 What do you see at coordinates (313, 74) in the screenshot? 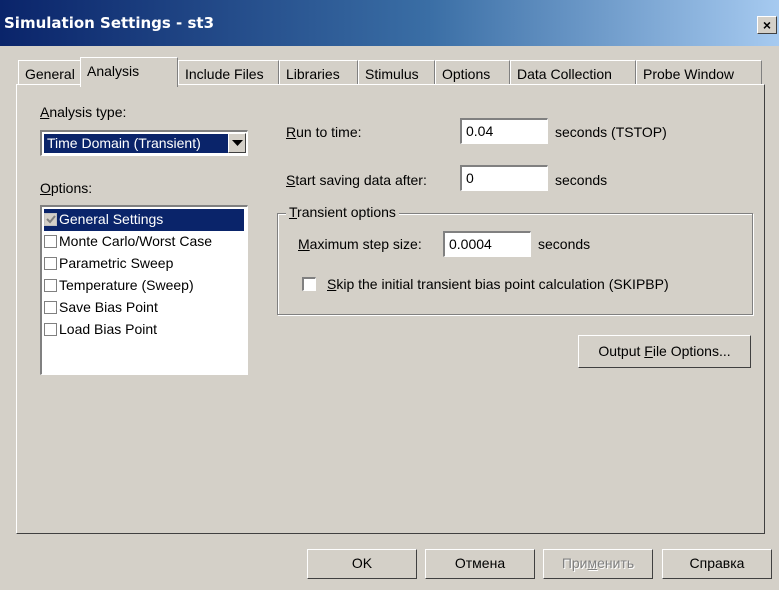
I see `tab-label: Libraries` at bounding box center [313, 74].